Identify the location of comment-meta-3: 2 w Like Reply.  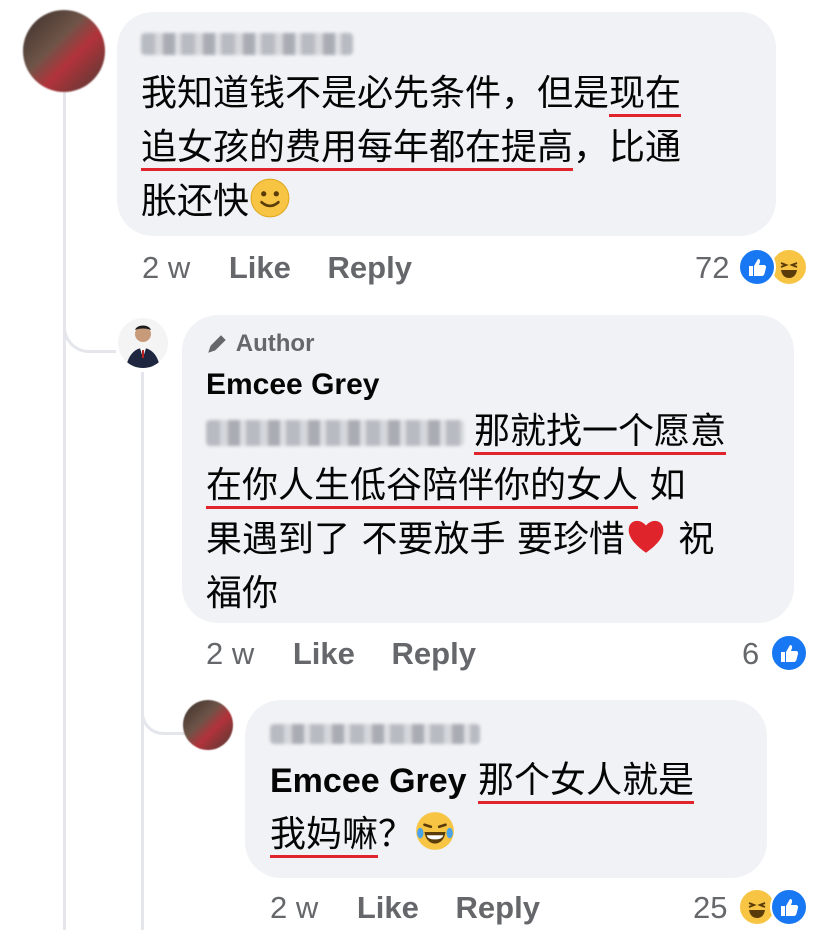
(405, 908).